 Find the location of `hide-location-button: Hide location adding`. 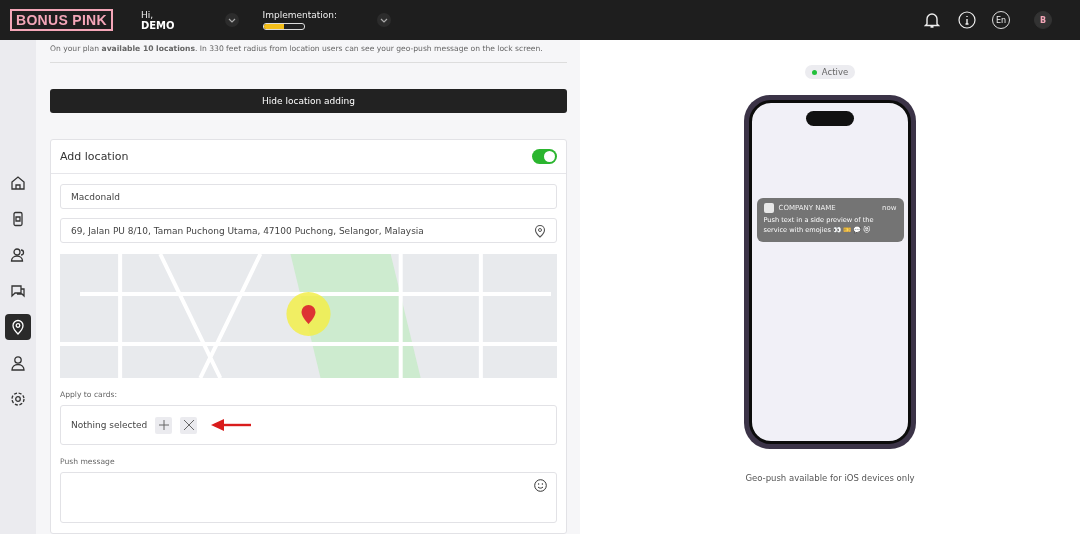

hide-location-button: Hide location adding is located at coordinates (308, 101).